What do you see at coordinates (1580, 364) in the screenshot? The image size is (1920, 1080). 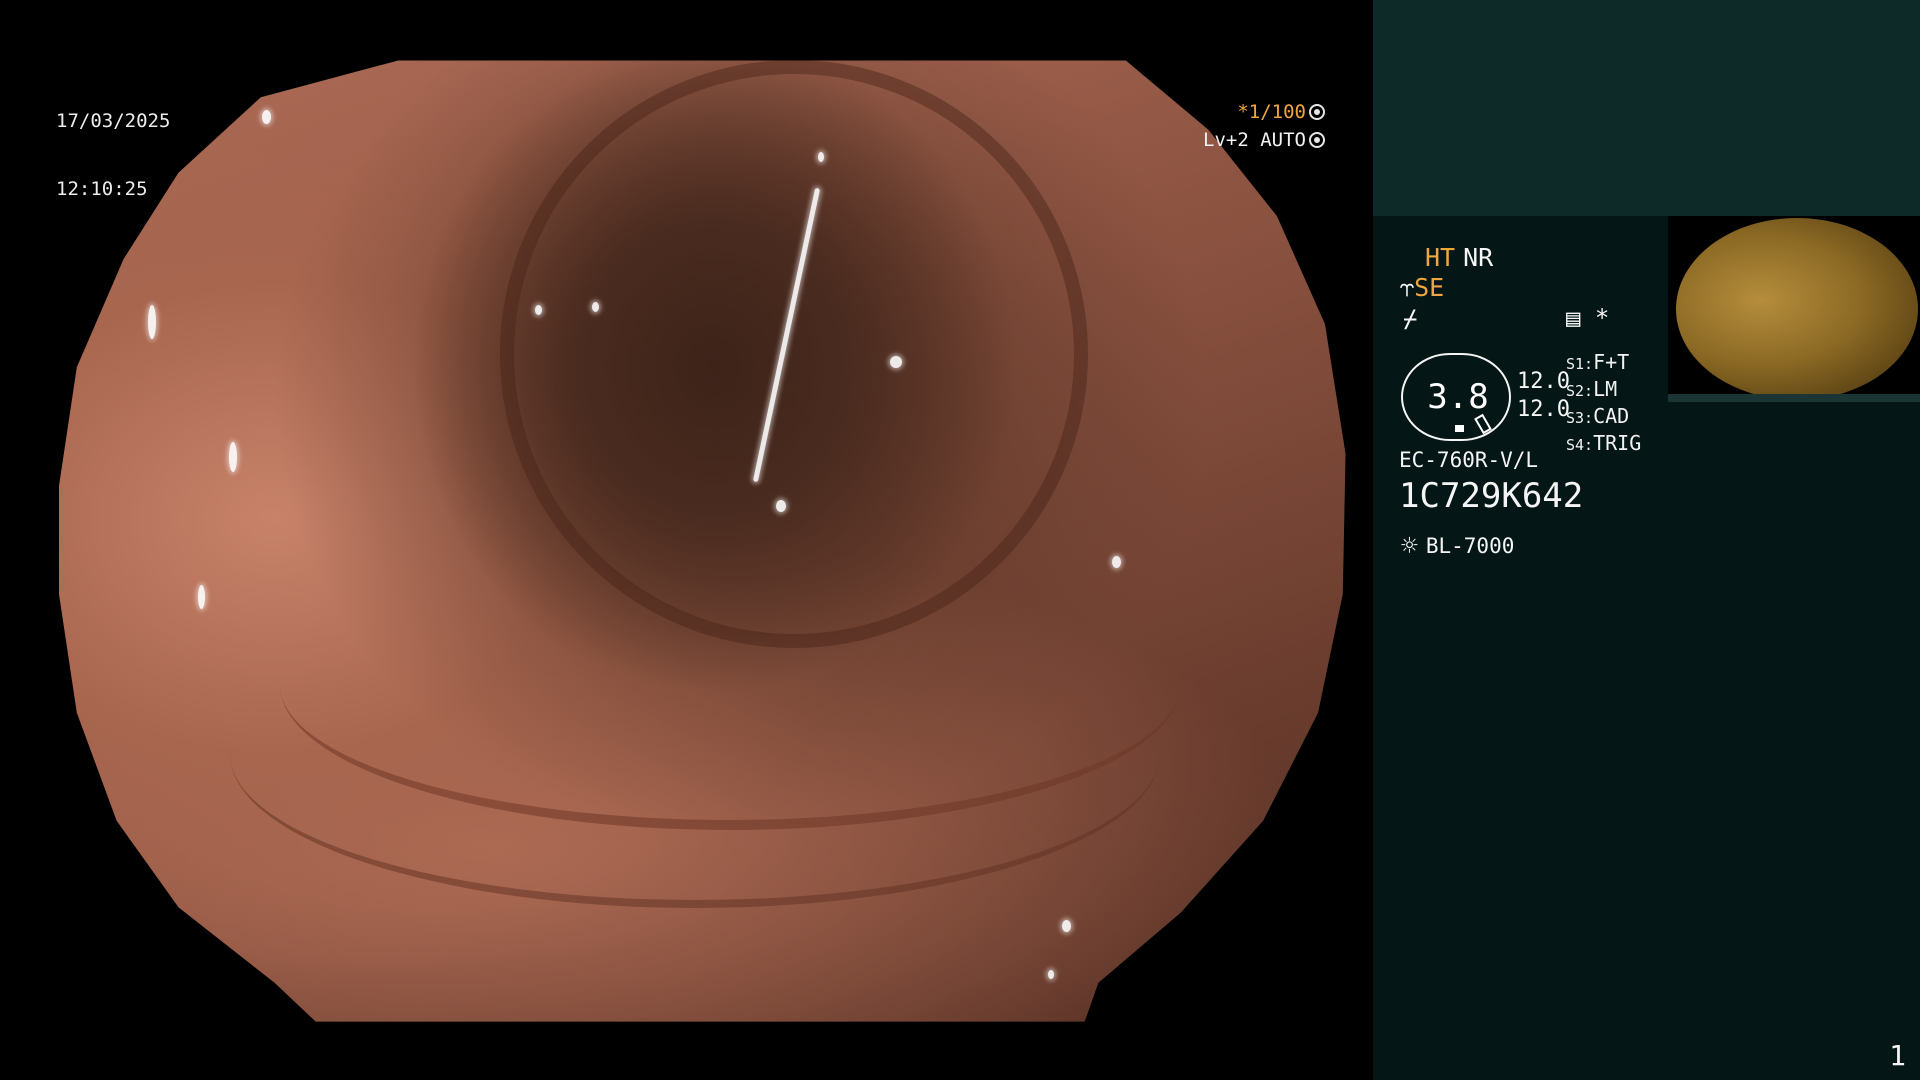 I see `switch-label: S1:` at bounding box center [1580, 364].